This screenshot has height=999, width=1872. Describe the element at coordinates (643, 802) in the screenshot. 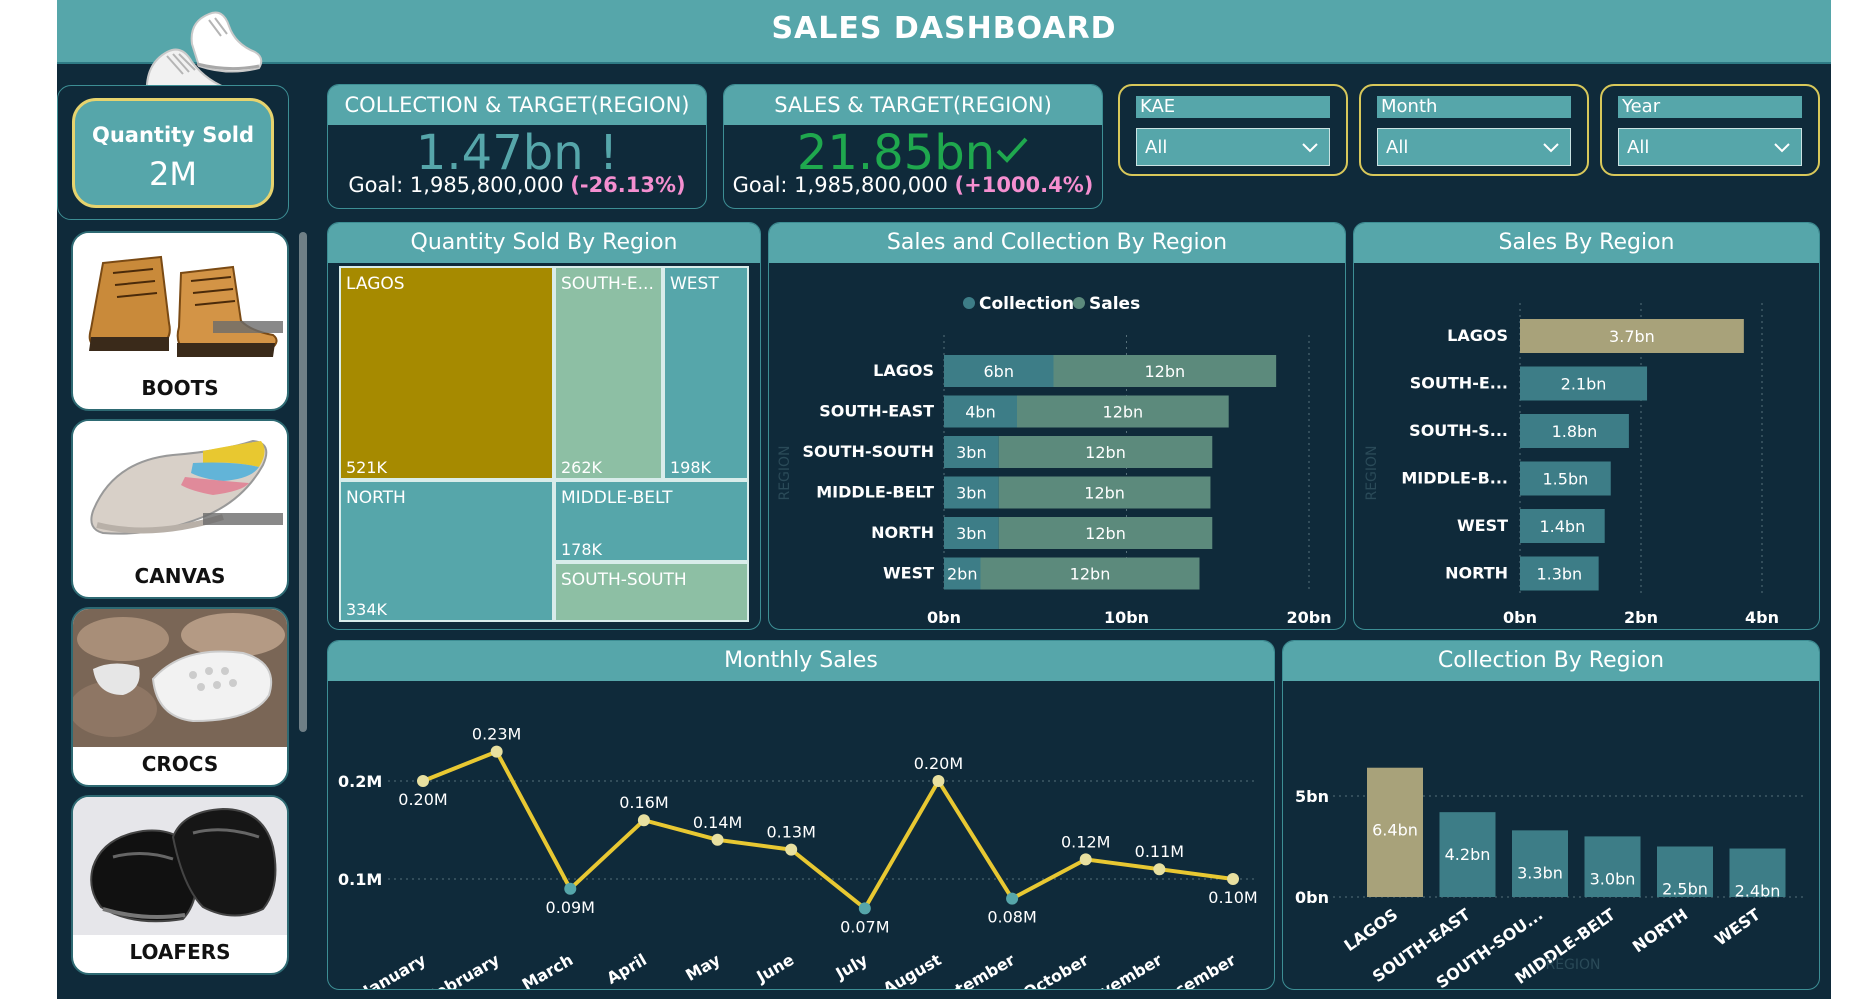

I see `data-label: 0.16M` at that location.